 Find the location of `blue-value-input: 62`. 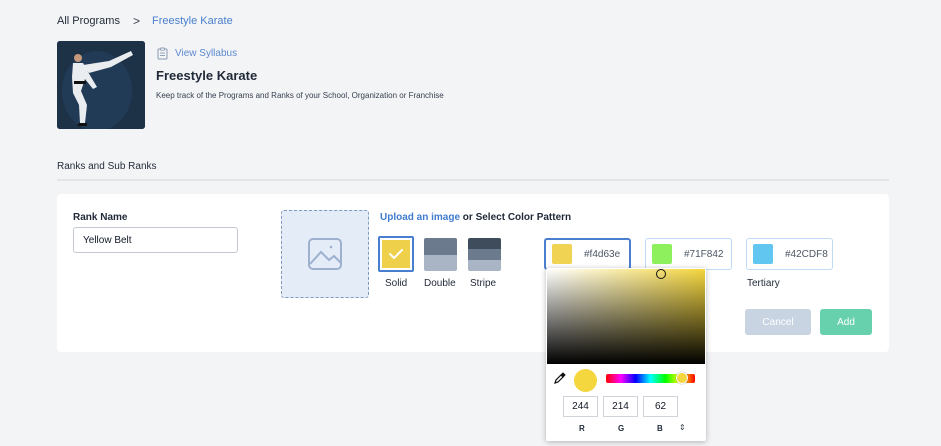

blue-value-input: 62 is located at coordinates (660, 406).